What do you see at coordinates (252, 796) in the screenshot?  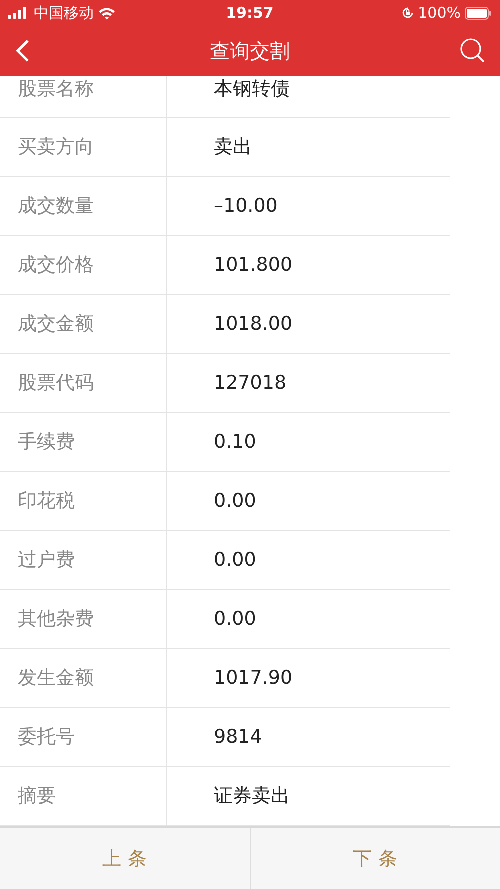 I see `field-value: 证券卖出` at bounding box center [252, 796].